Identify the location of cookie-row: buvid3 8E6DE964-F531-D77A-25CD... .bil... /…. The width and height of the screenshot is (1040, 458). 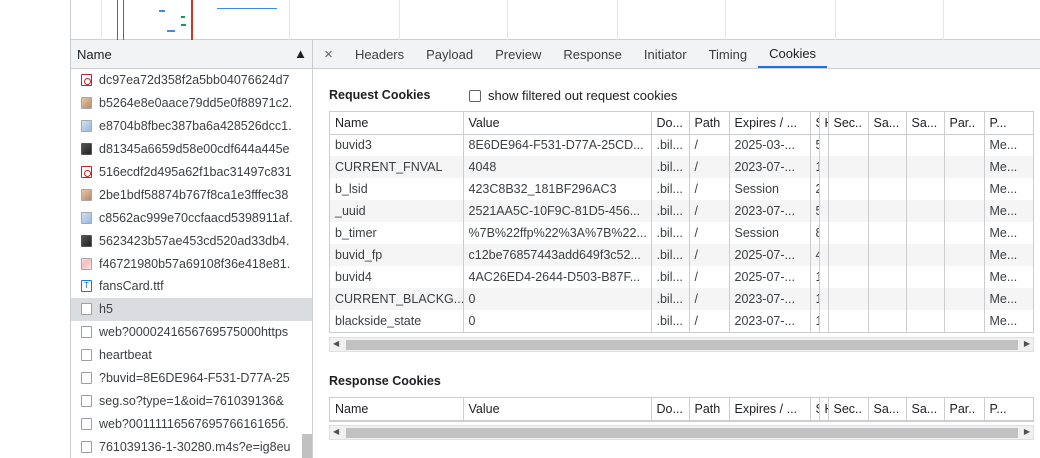
(681, 145).